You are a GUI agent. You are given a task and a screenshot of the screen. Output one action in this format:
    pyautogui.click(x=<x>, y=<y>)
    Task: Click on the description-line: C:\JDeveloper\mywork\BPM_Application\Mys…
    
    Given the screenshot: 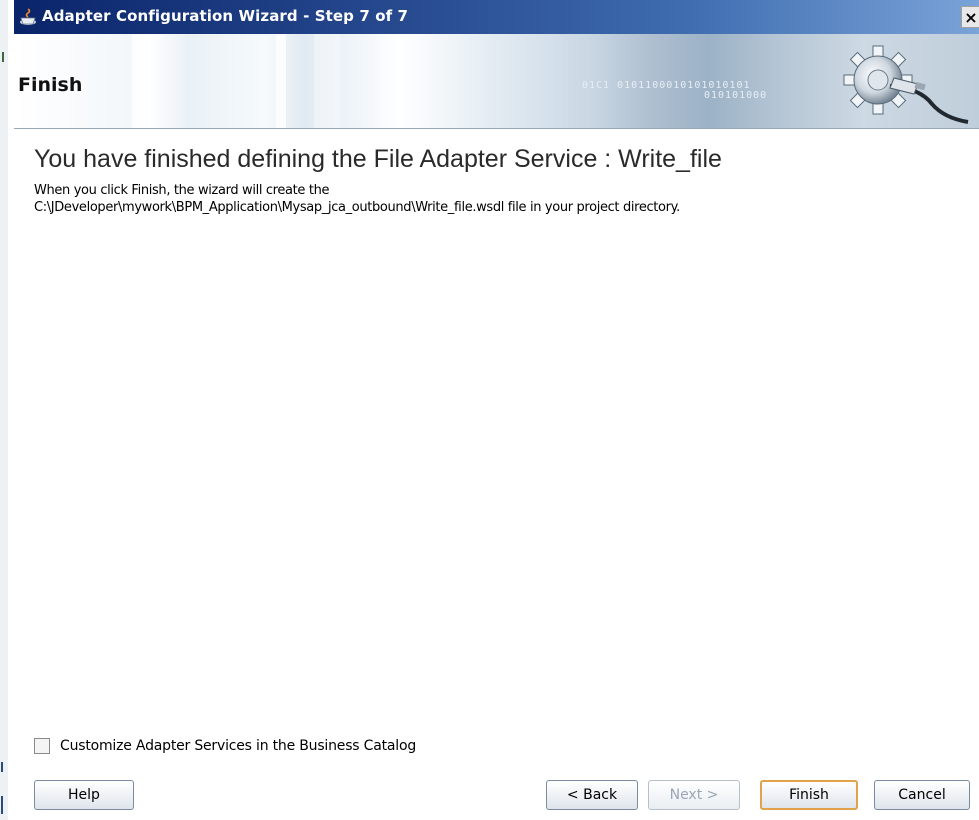 What is the action you would take?
    pyautogui.click(x=357, y=207)
    